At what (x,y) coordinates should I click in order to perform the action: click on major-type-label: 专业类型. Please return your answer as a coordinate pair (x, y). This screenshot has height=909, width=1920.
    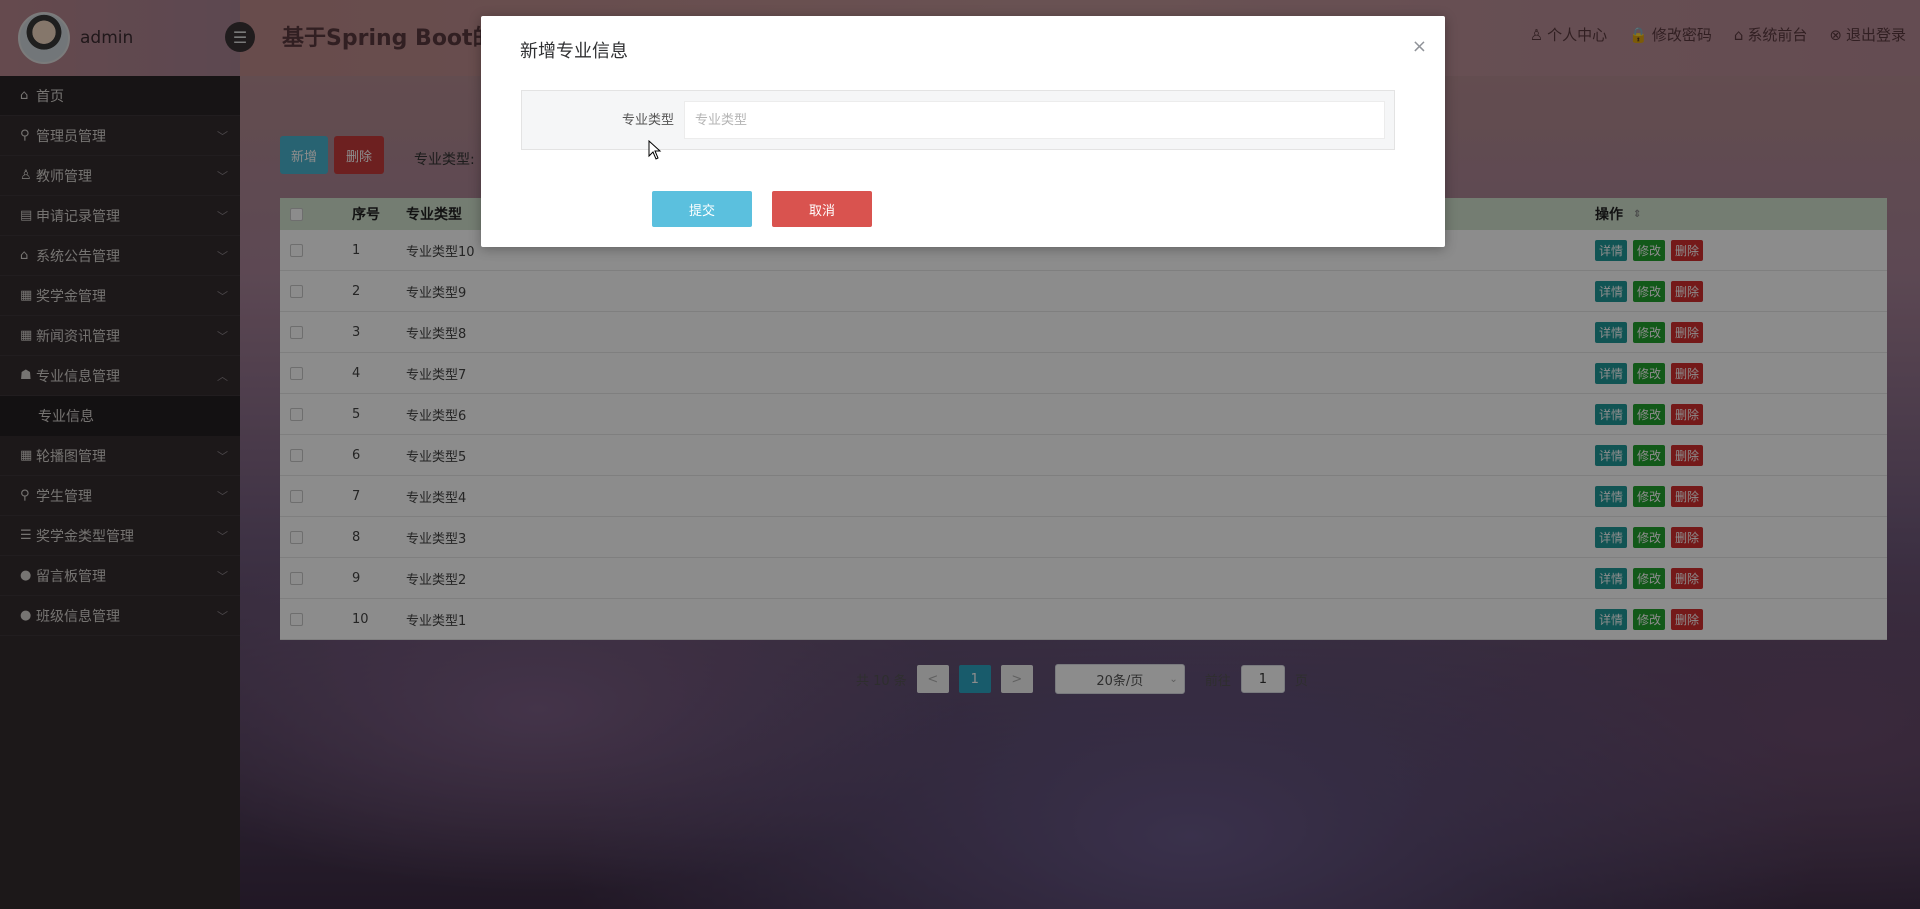
    Looking at the image, I should click on (647, 120).